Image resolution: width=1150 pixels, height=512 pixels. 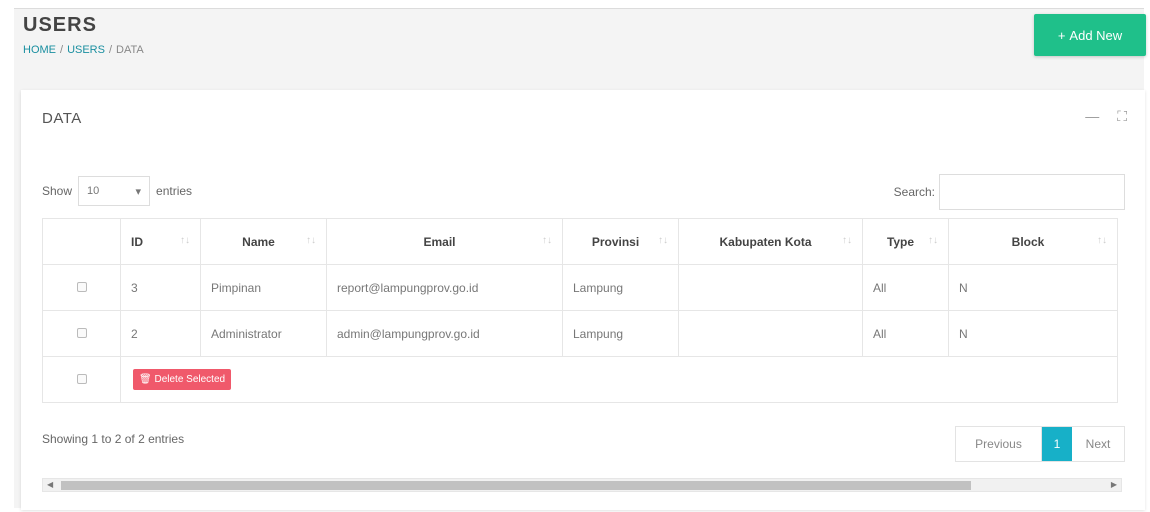 What do you see at coordinates (160, 287) in the screenshot?
I see `cell-id: 3` at bounding box center [160, 287].